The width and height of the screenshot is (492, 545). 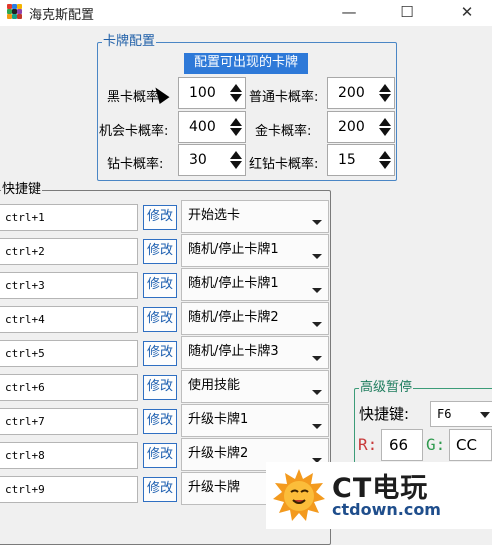 What do you see at coordinates (283, 131) in the screenshot?
I see `gold-card-label: 金卡概率:` at bounding box center [283, 131].